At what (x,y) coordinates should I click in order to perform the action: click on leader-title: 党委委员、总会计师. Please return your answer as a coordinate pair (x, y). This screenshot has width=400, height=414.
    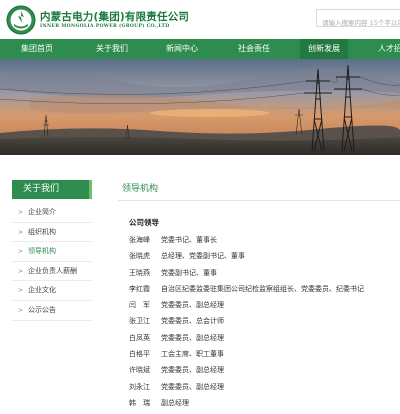
    Looking at the image, I should click on (192, 321).